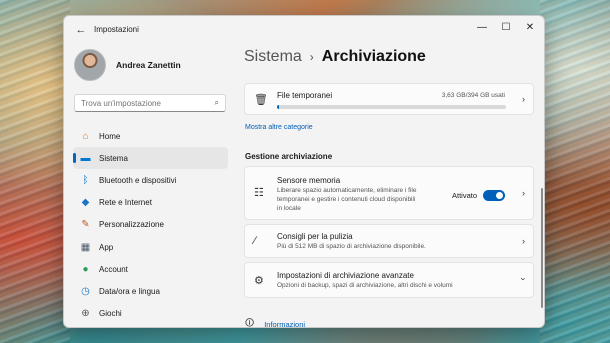 The width and height of the screenshot is (610, 343). Describe the element at coordinates (250, 323) in the screenshot. I see `help-icon: 🛈︎` at that location.